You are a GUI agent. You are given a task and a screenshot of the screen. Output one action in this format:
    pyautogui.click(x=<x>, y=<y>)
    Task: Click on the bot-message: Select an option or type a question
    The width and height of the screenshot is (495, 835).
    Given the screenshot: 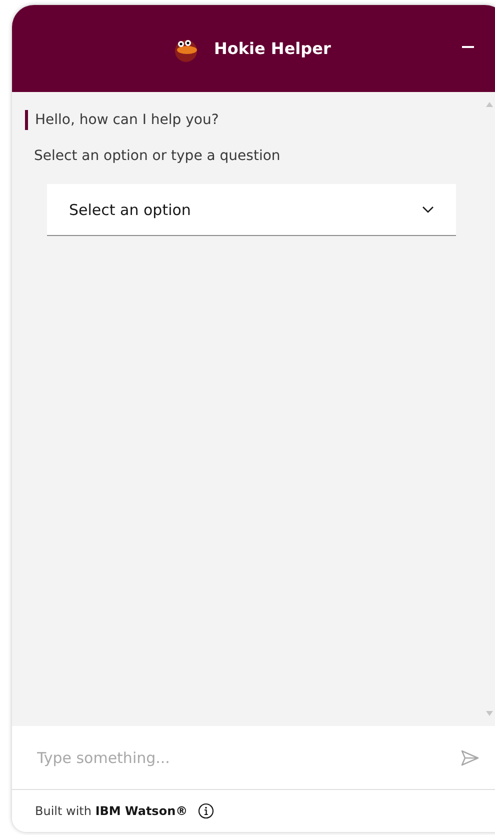 What is the action you would take?
    pyautogui.click(x=158, y=156)
    